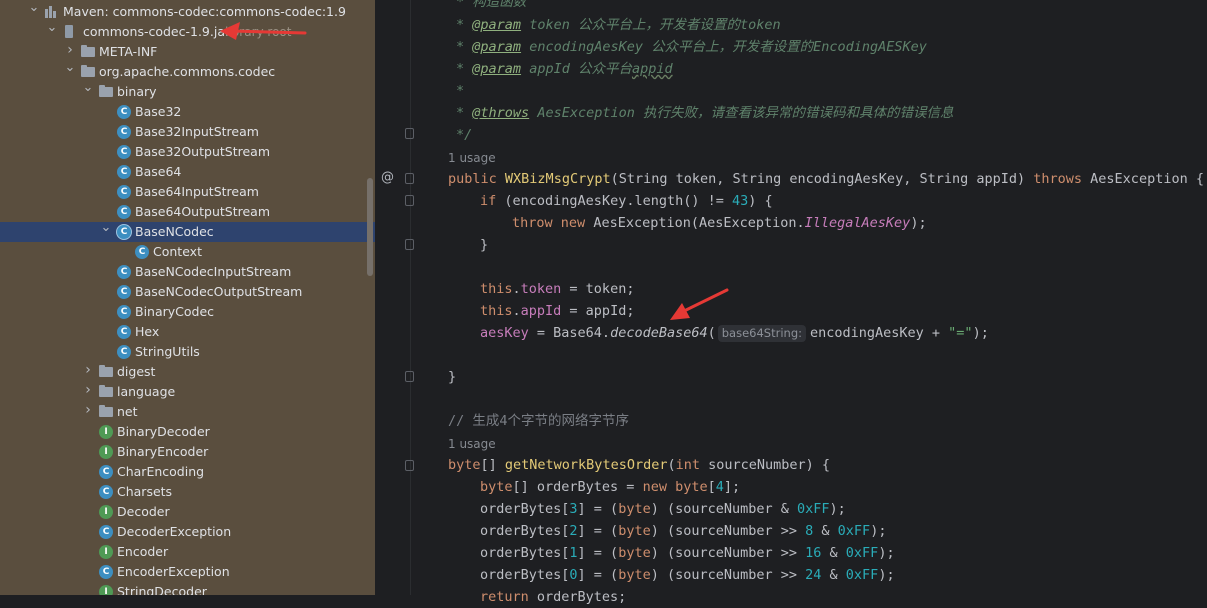 The image size is (1207, 608). What do you see at coordinates (230, 31) in the screenshot?
I see `arrow-head-jar` at bounding box center [230, 31].